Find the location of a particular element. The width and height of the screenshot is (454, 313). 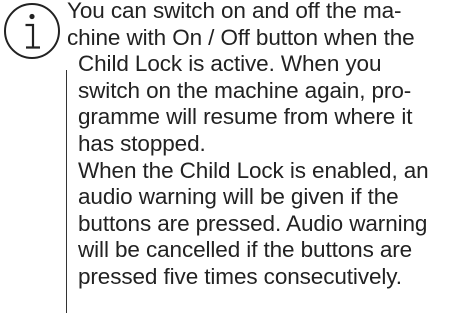

note-line: will be cancelled if the buttons are is located at coordinates (245, 250).